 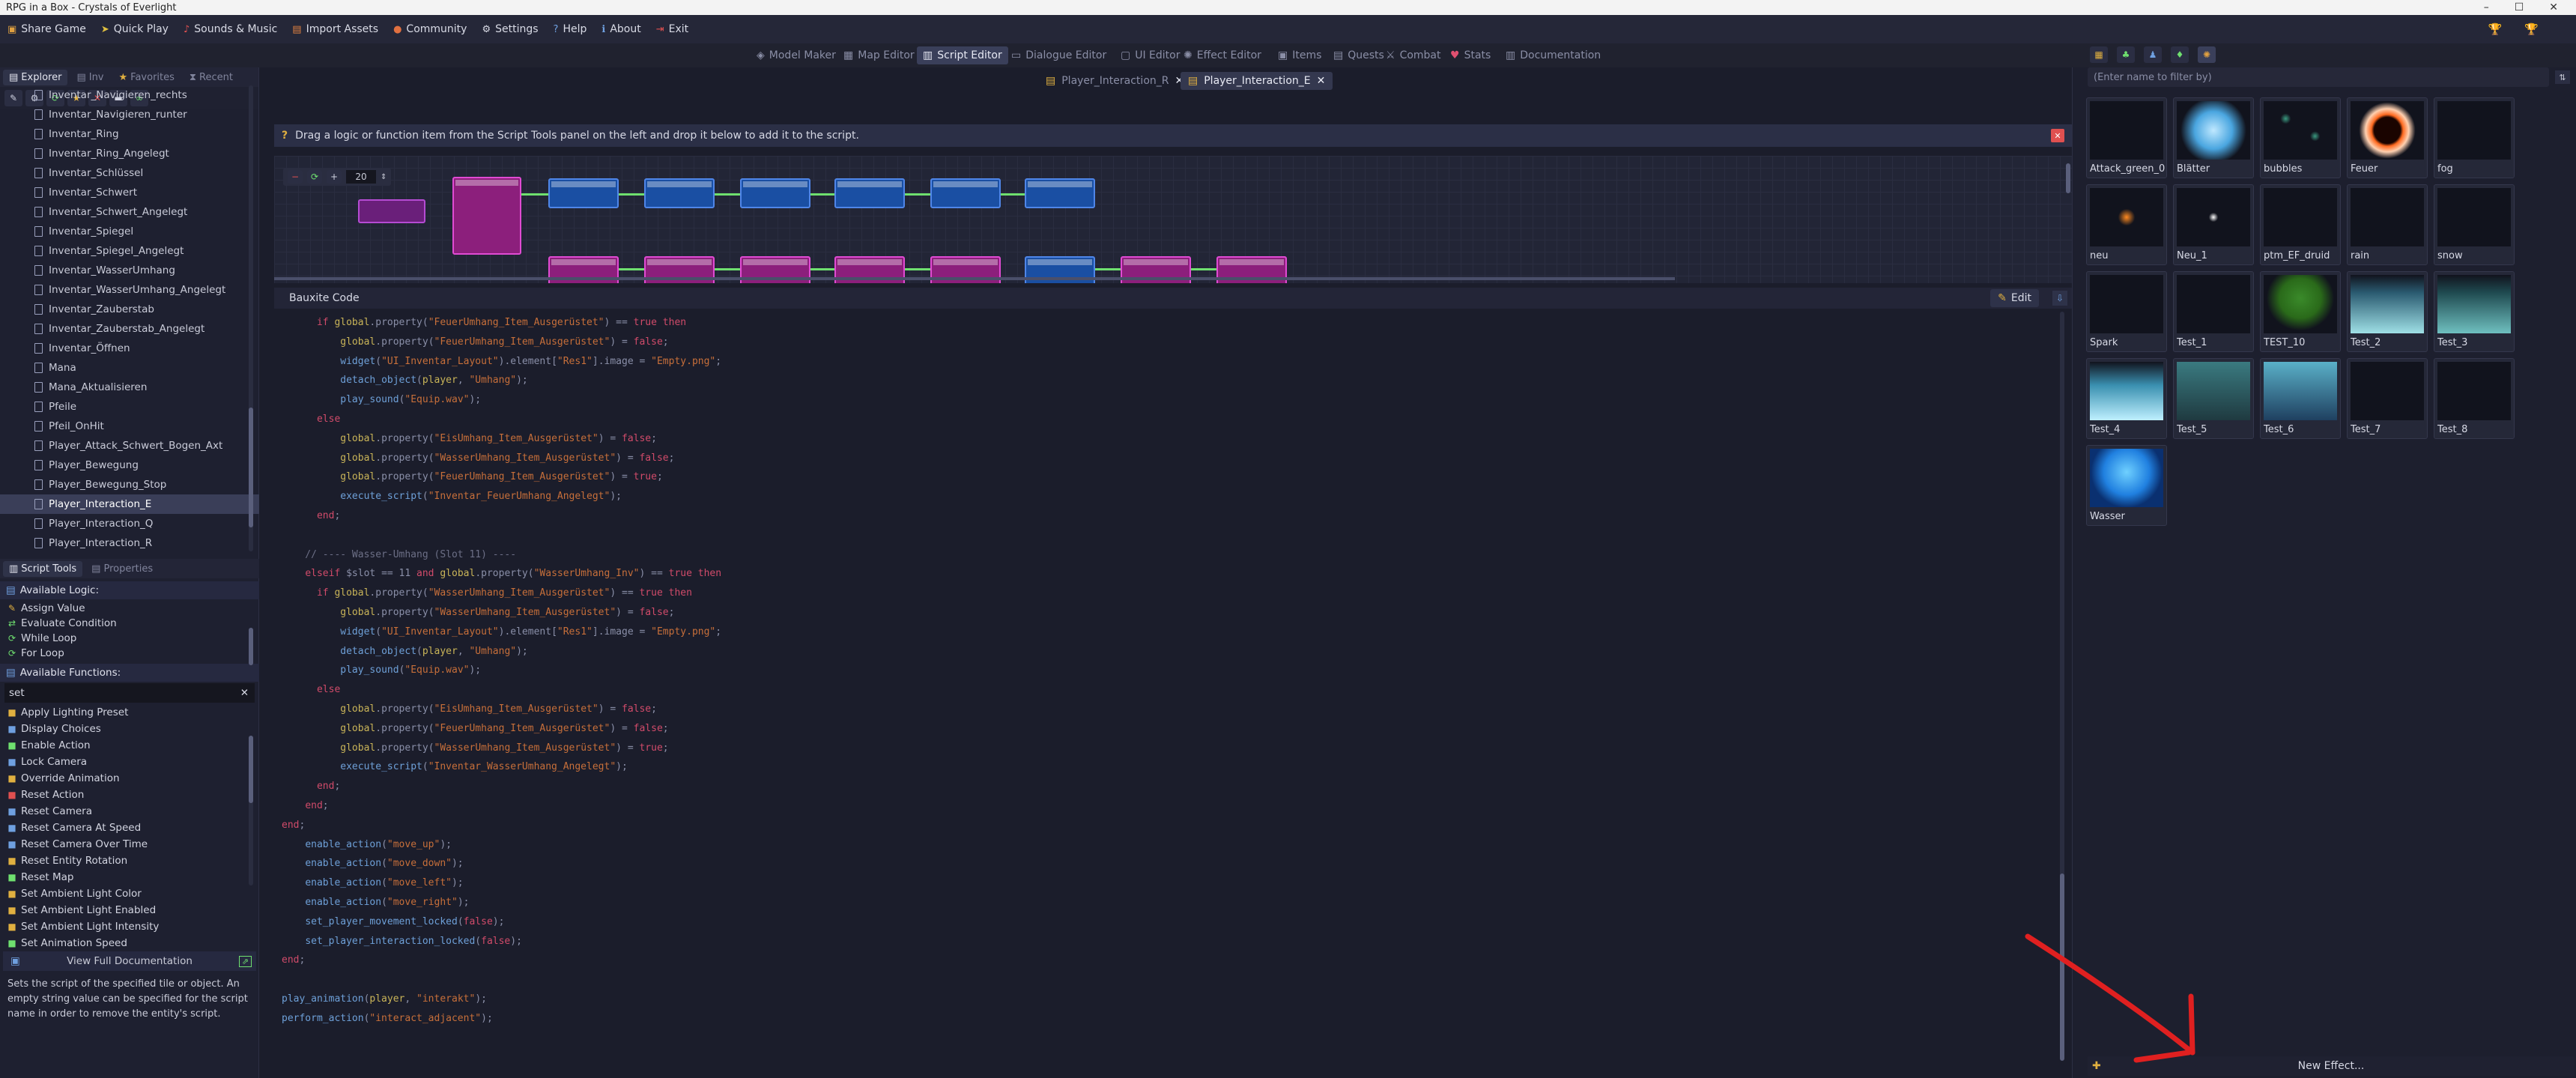 What do you see at coordinates (314, 177) in the screenshot?
I see `zoom-reset-icon: ⟳` at bounding box center [314, 177].